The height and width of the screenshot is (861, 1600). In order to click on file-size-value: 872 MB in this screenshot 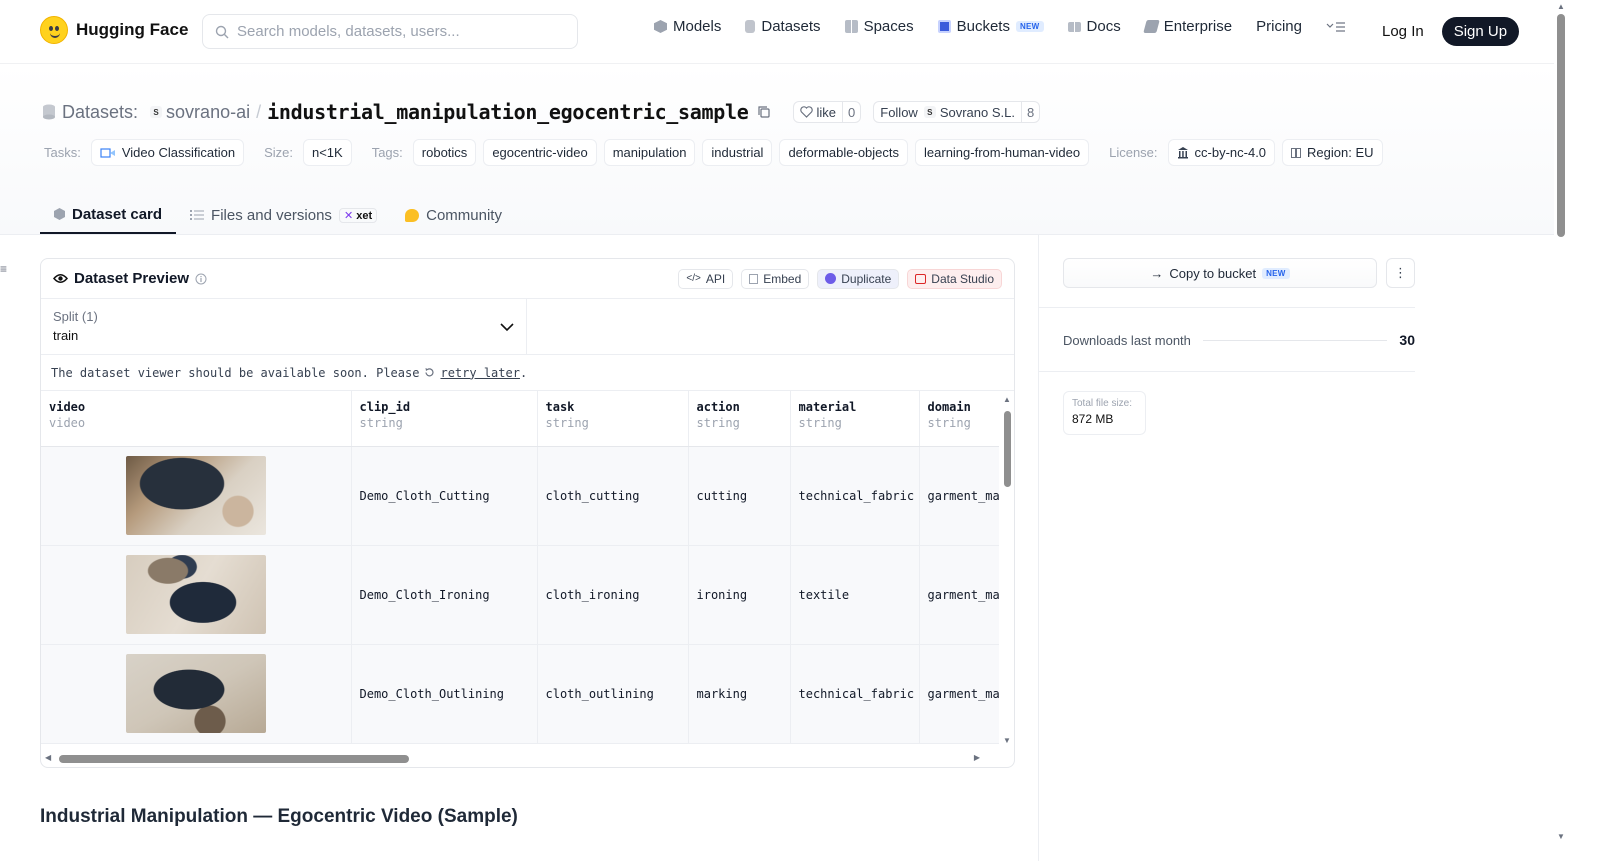, I will do `click(1093, 419)`.